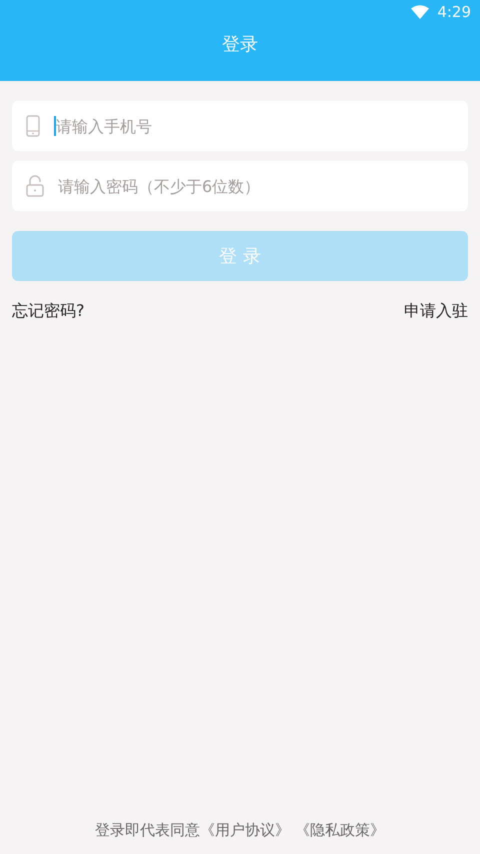 Image resolution: width=480 pixels, height=854 pixels. Describe the element at coordinates (436, 311) in the screenshot. I see `apply-link: 申请入驻` at that location.